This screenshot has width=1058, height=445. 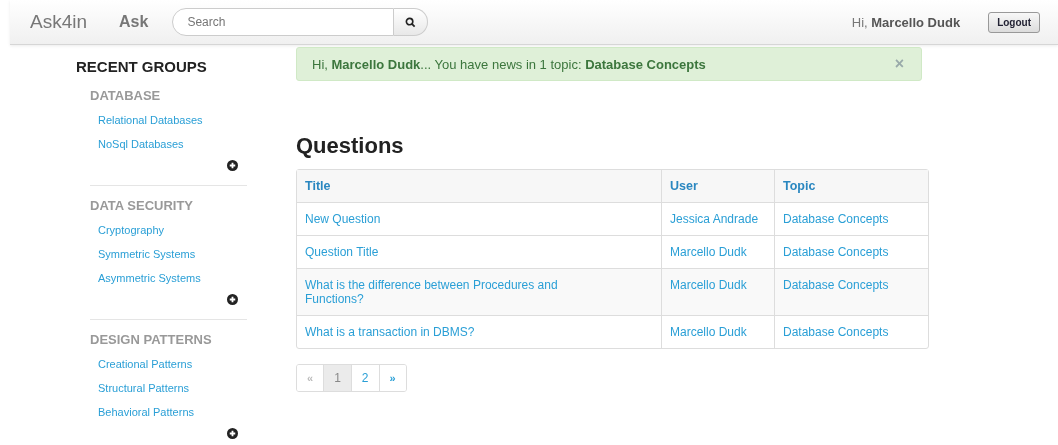 What do you see at coordinates (172, 412) in the screenshot?
I see `group-link: Behavioral Patterns` at bounding box center [172, 412].